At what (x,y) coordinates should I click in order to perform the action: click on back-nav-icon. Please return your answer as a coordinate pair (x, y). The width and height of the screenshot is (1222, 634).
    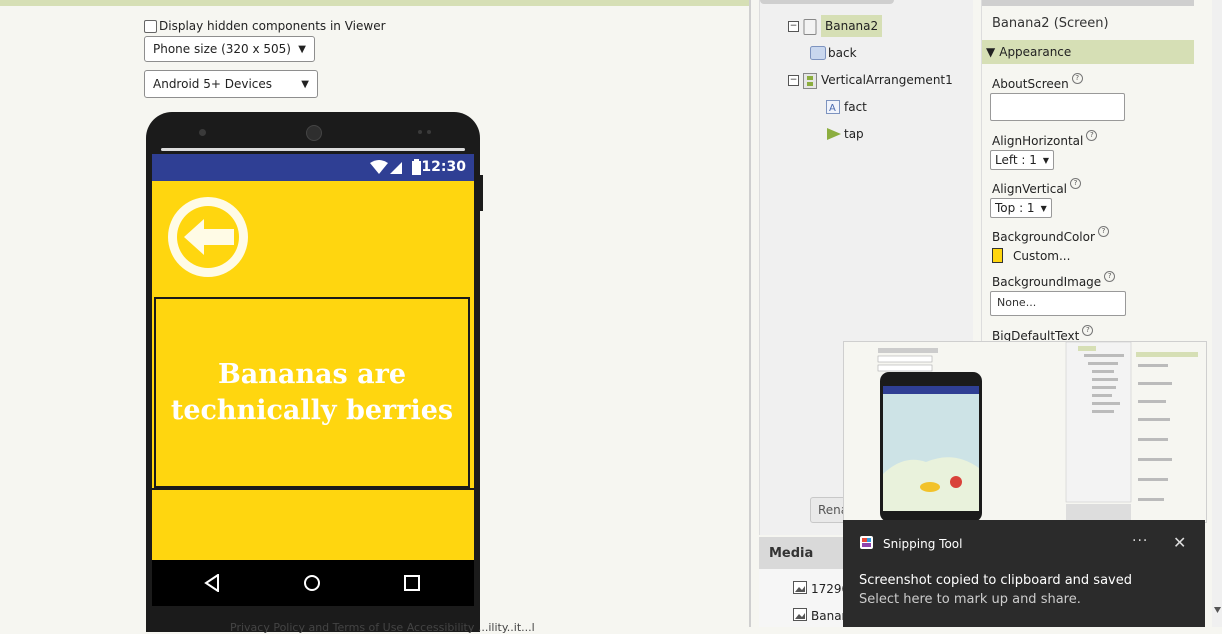
    Looking at the image, I should click on (212, 583).